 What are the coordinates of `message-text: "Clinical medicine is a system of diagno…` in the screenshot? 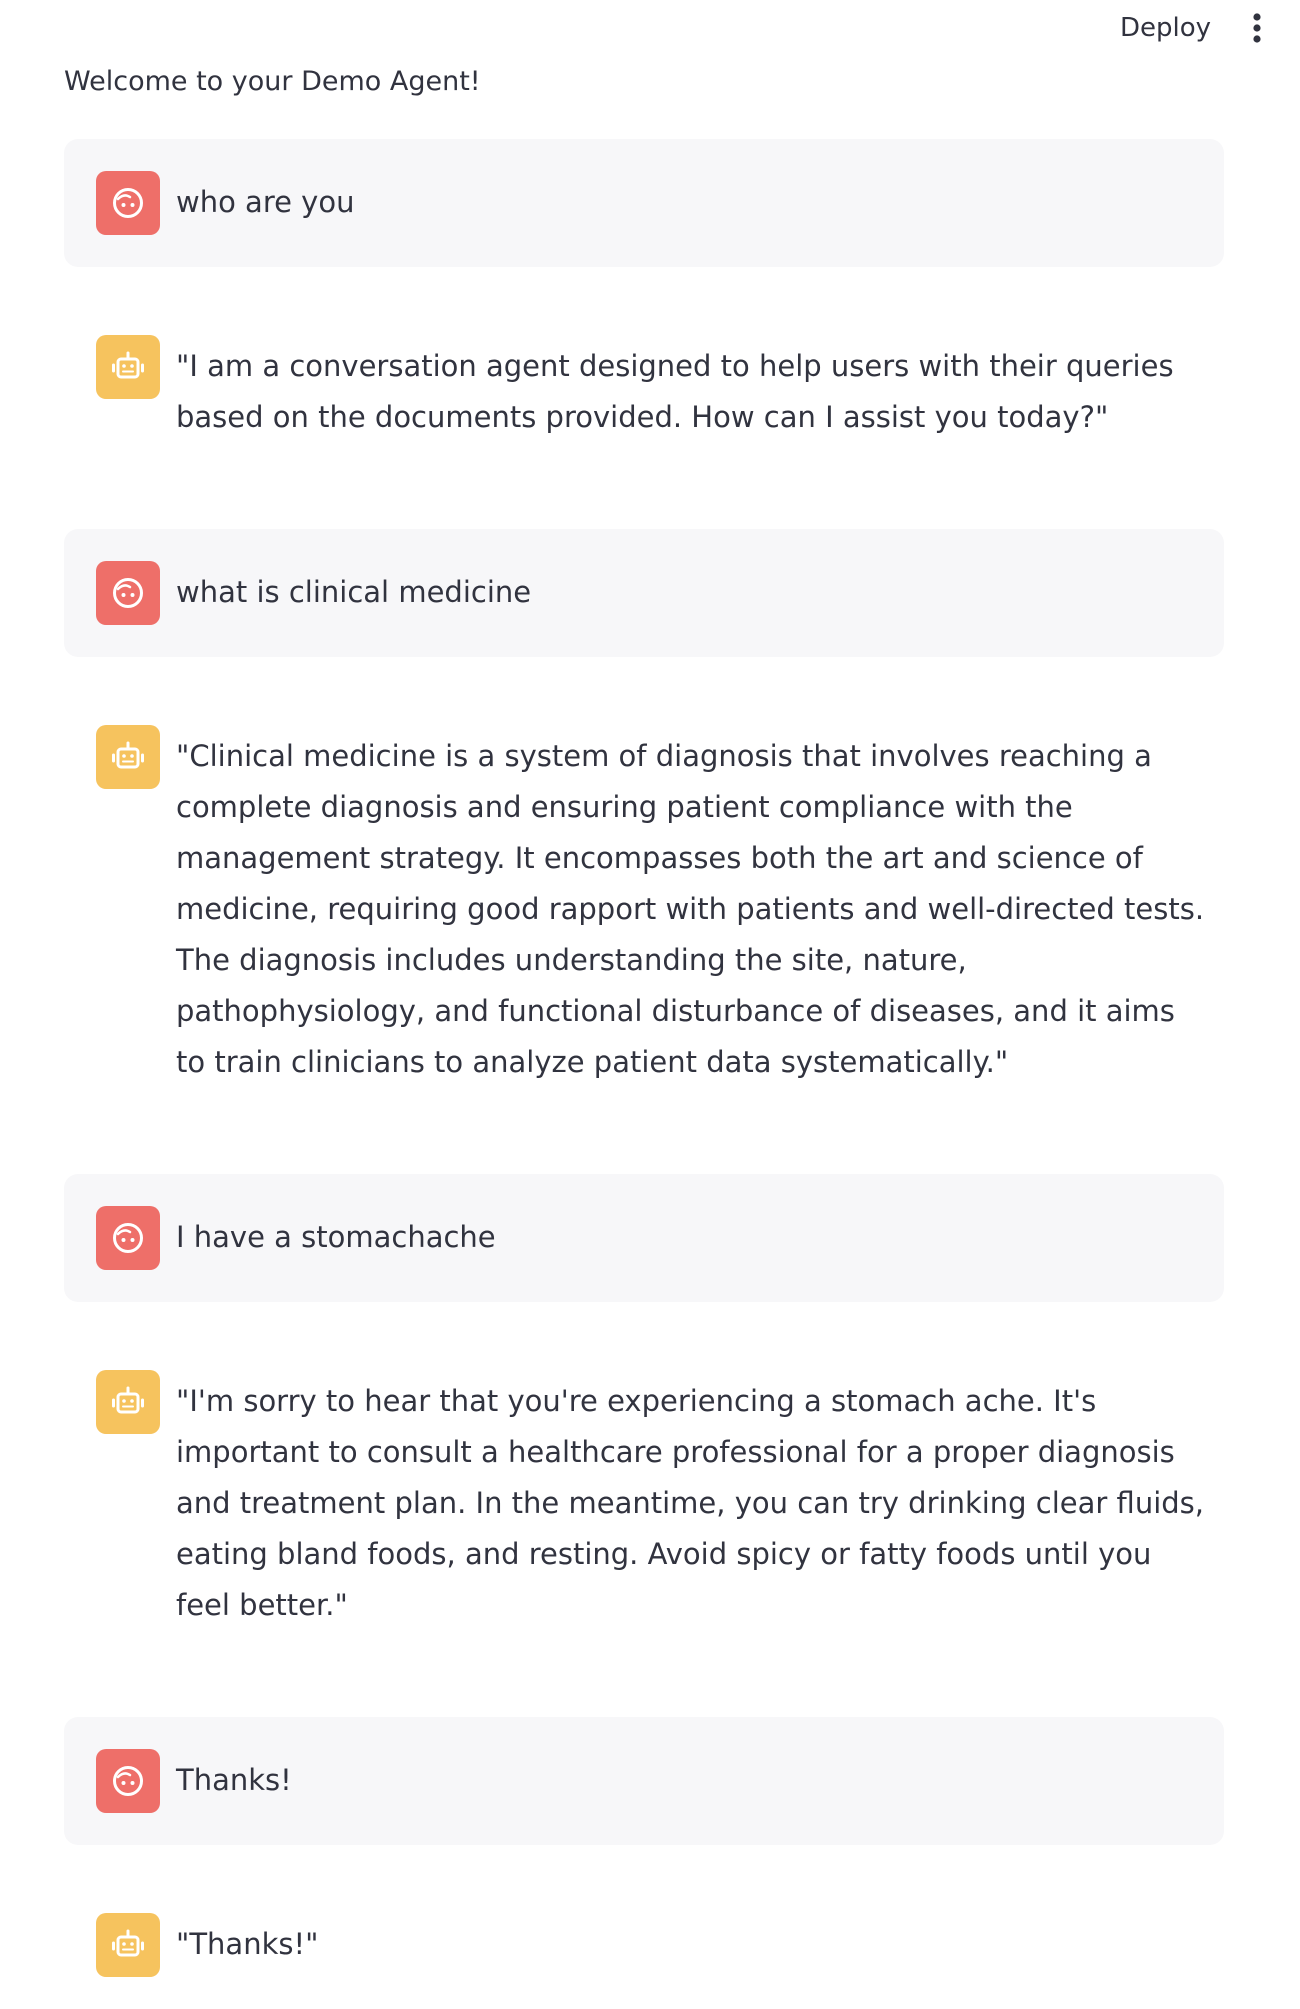 It's located at (690, 909).